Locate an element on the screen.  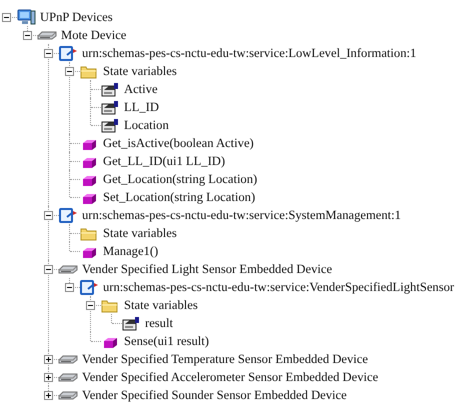
tree-item: Set_Location(string Location) is located at coordinates (179, 197).